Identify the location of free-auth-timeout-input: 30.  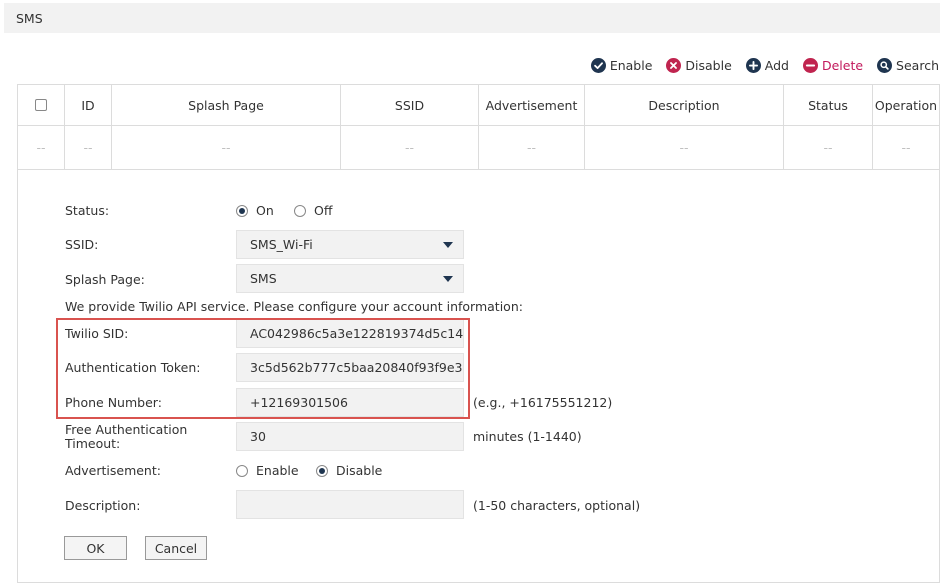
(350, 436).